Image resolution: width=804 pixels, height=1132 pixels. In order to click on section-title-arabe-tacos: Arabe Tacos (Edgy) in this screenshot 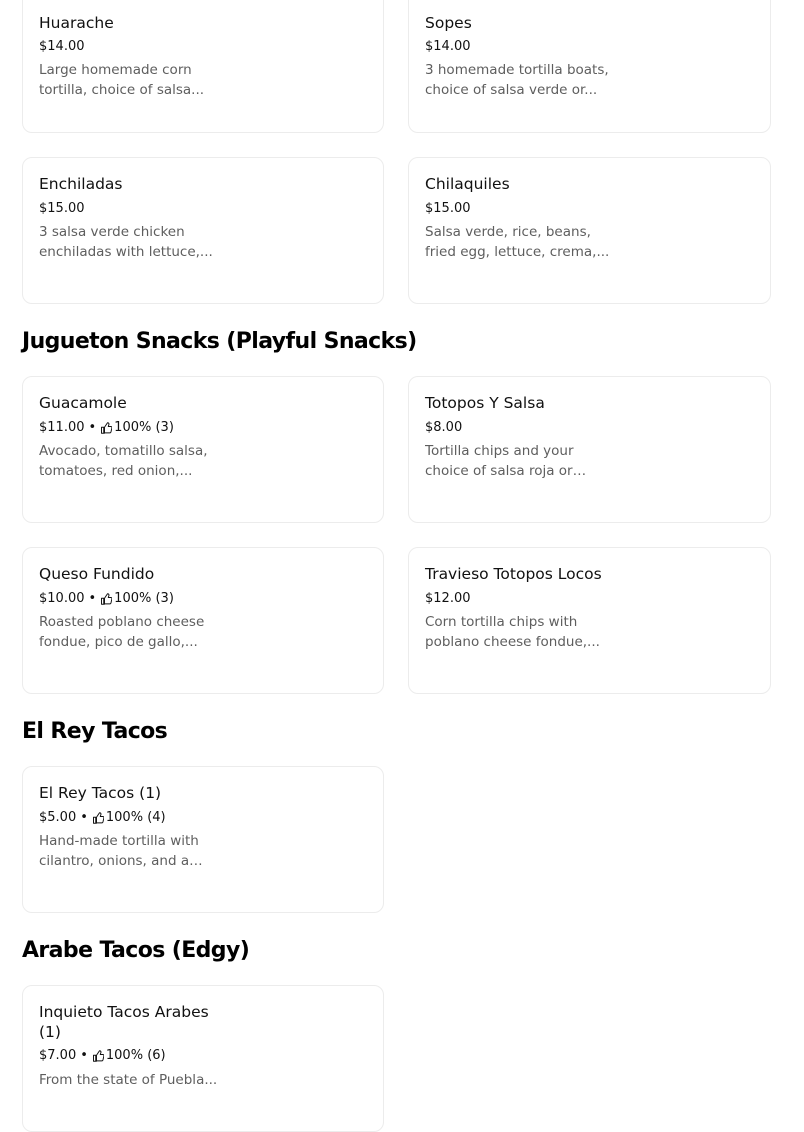, I will do `click(136, 950)`.